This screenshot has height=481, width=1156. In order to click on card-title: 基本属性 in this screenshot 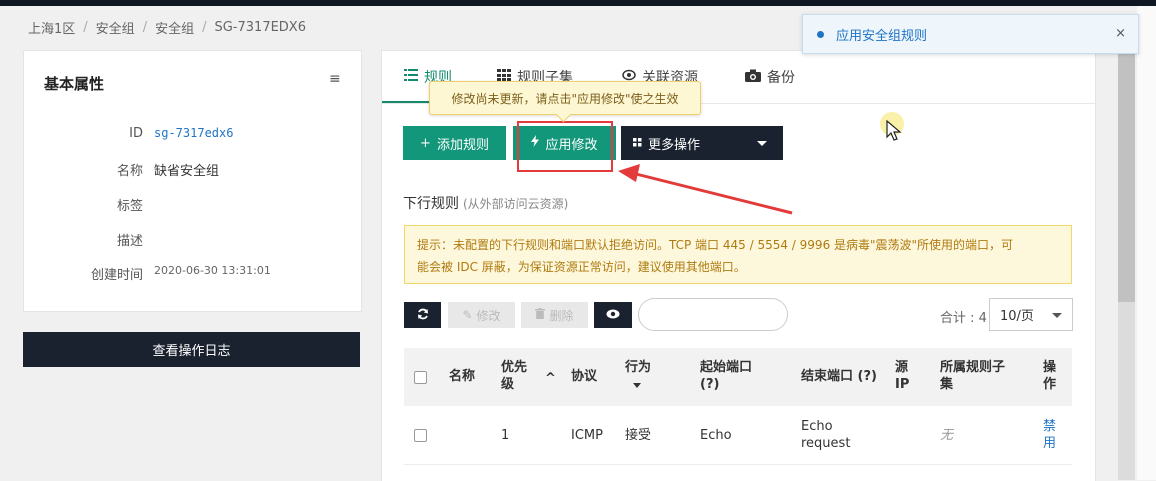, I will do `click(74, 84)`.